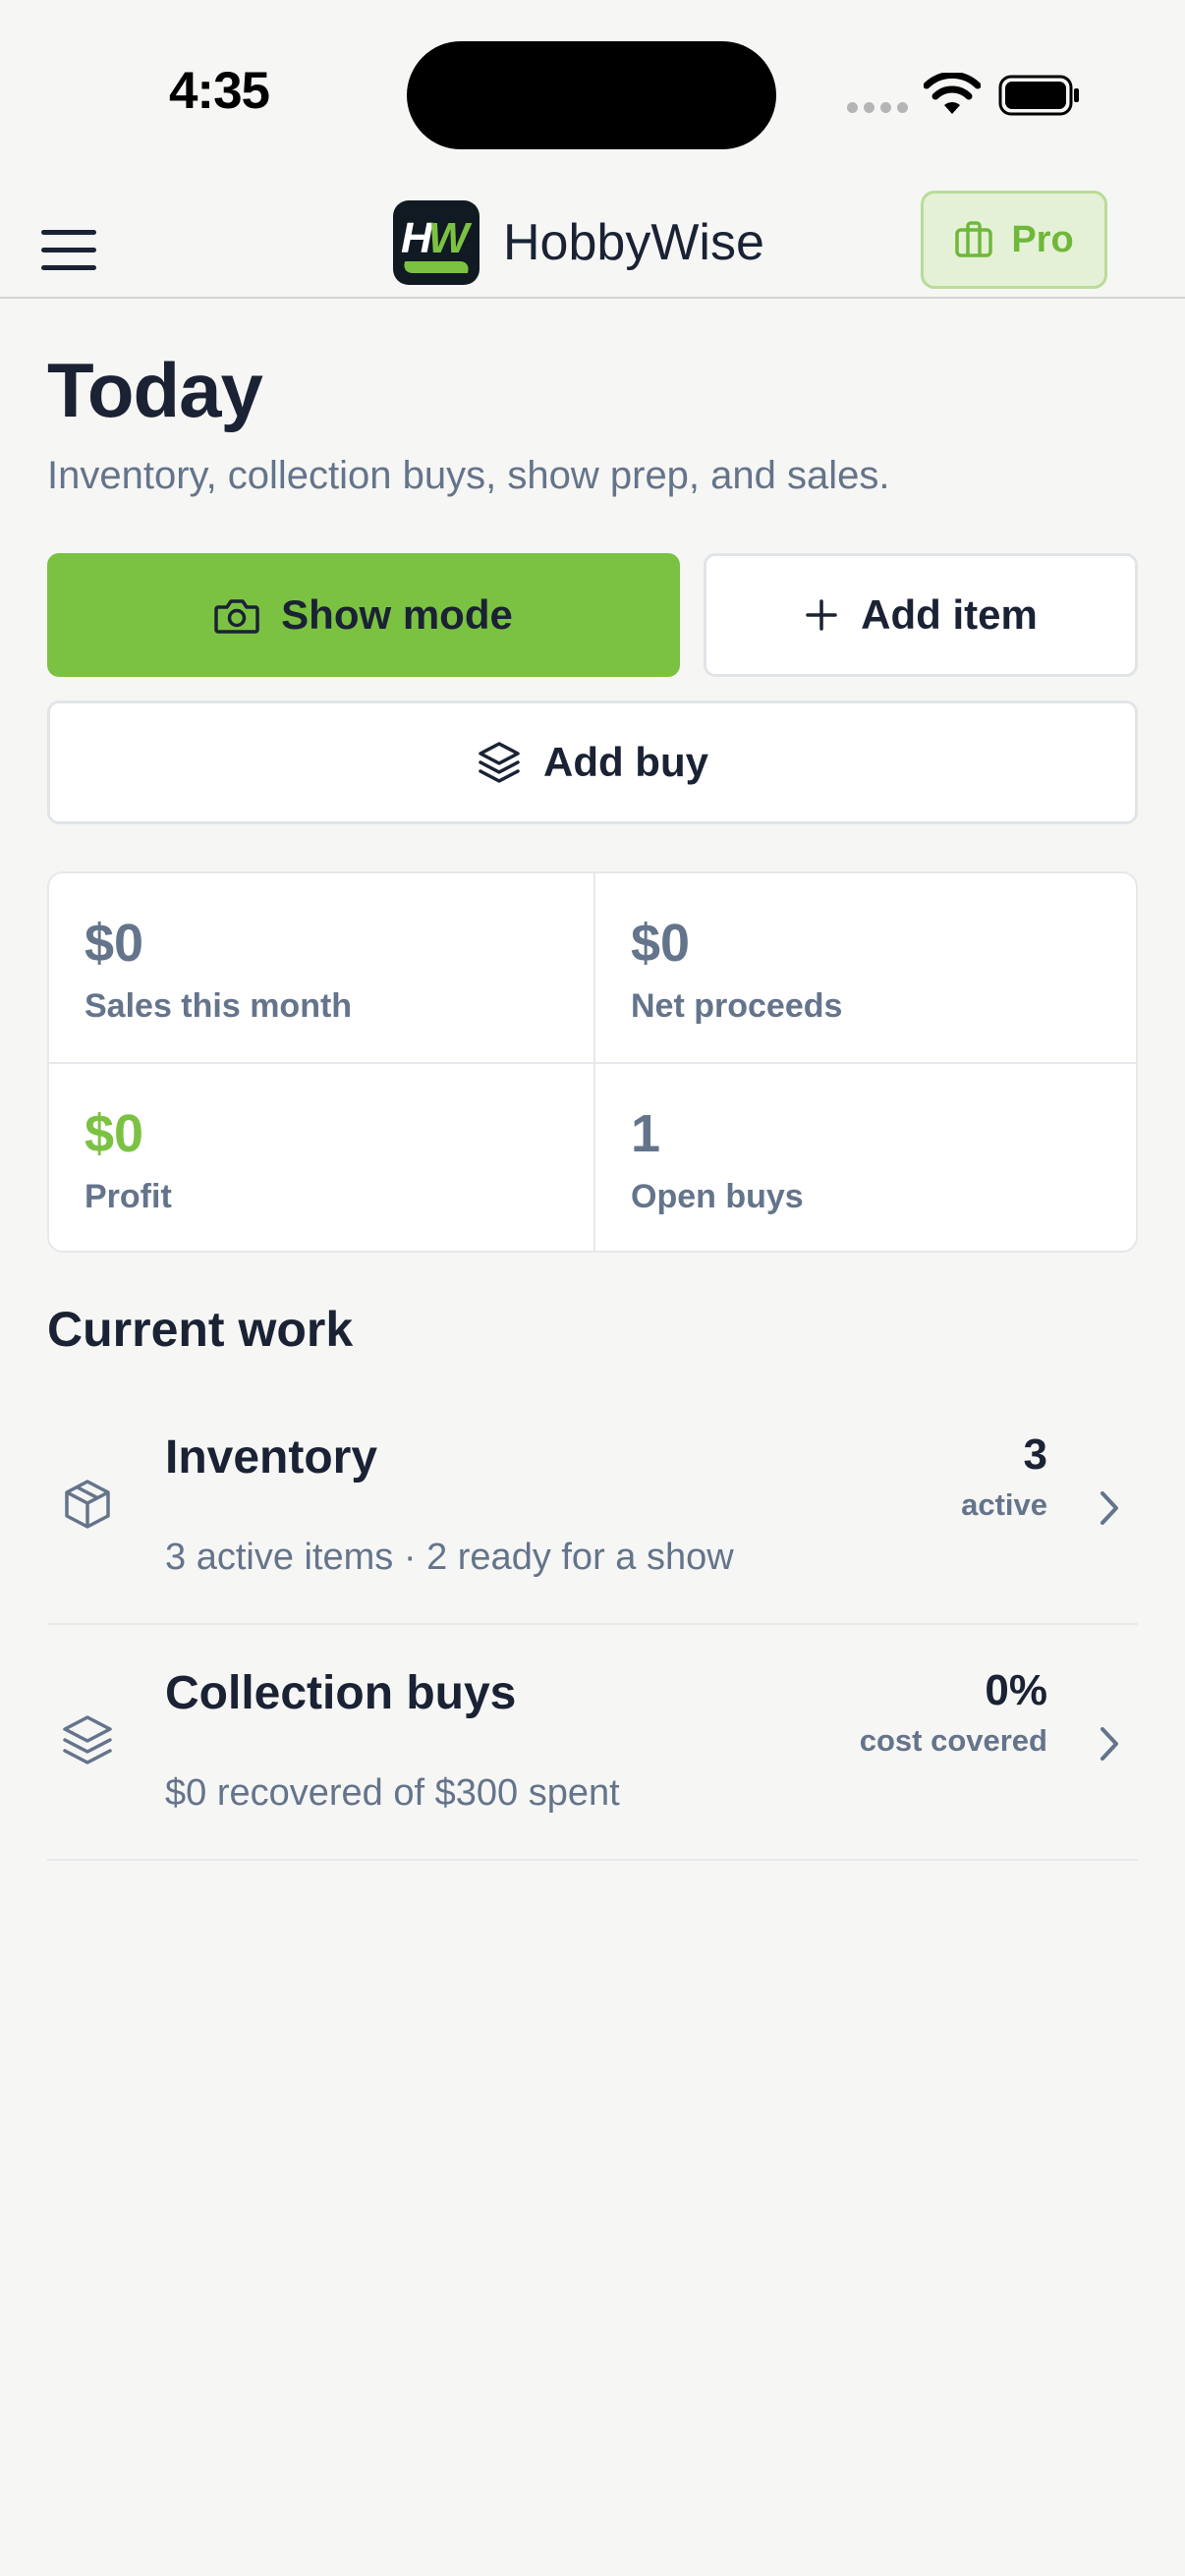  Describe the element at coordinates (646, 1133) in the screenshot. I see `stat-value: 1` at that location.